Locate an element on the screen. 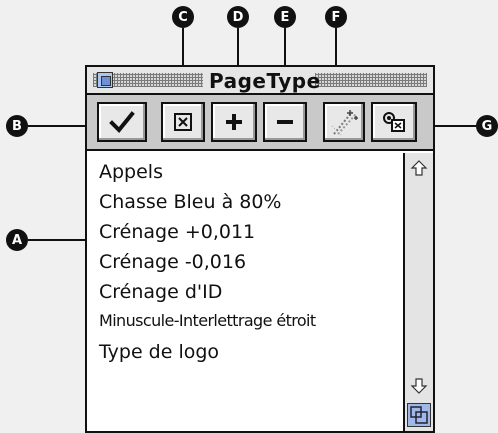  callout-a-label: A is located at coordinates (17, 240).